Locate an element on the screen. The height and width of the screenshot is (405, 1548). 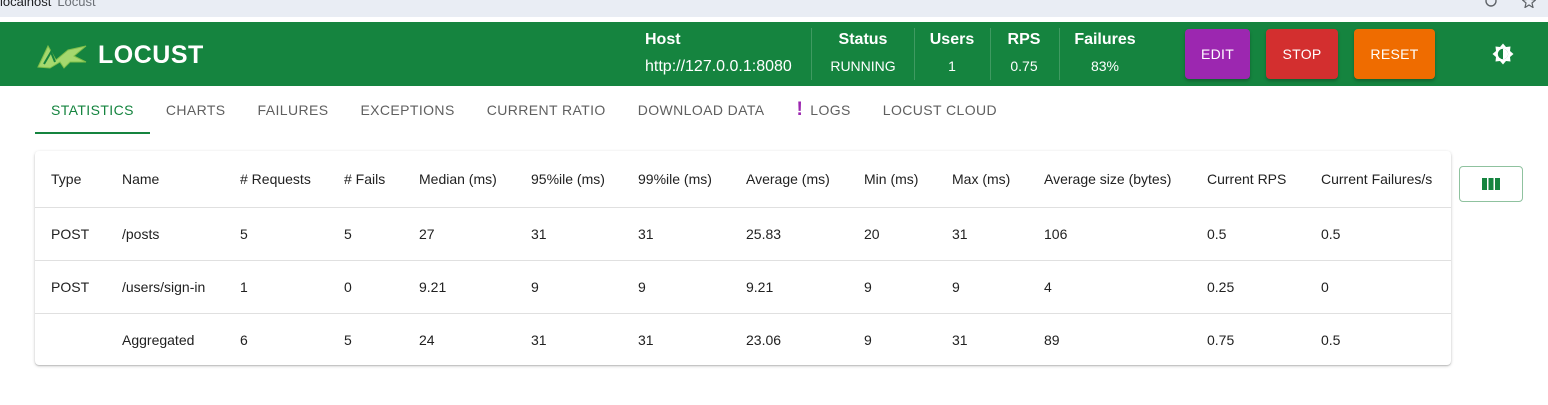
tab-current-ratio: CURRENT RATIO is located at coordinates (546, 110).